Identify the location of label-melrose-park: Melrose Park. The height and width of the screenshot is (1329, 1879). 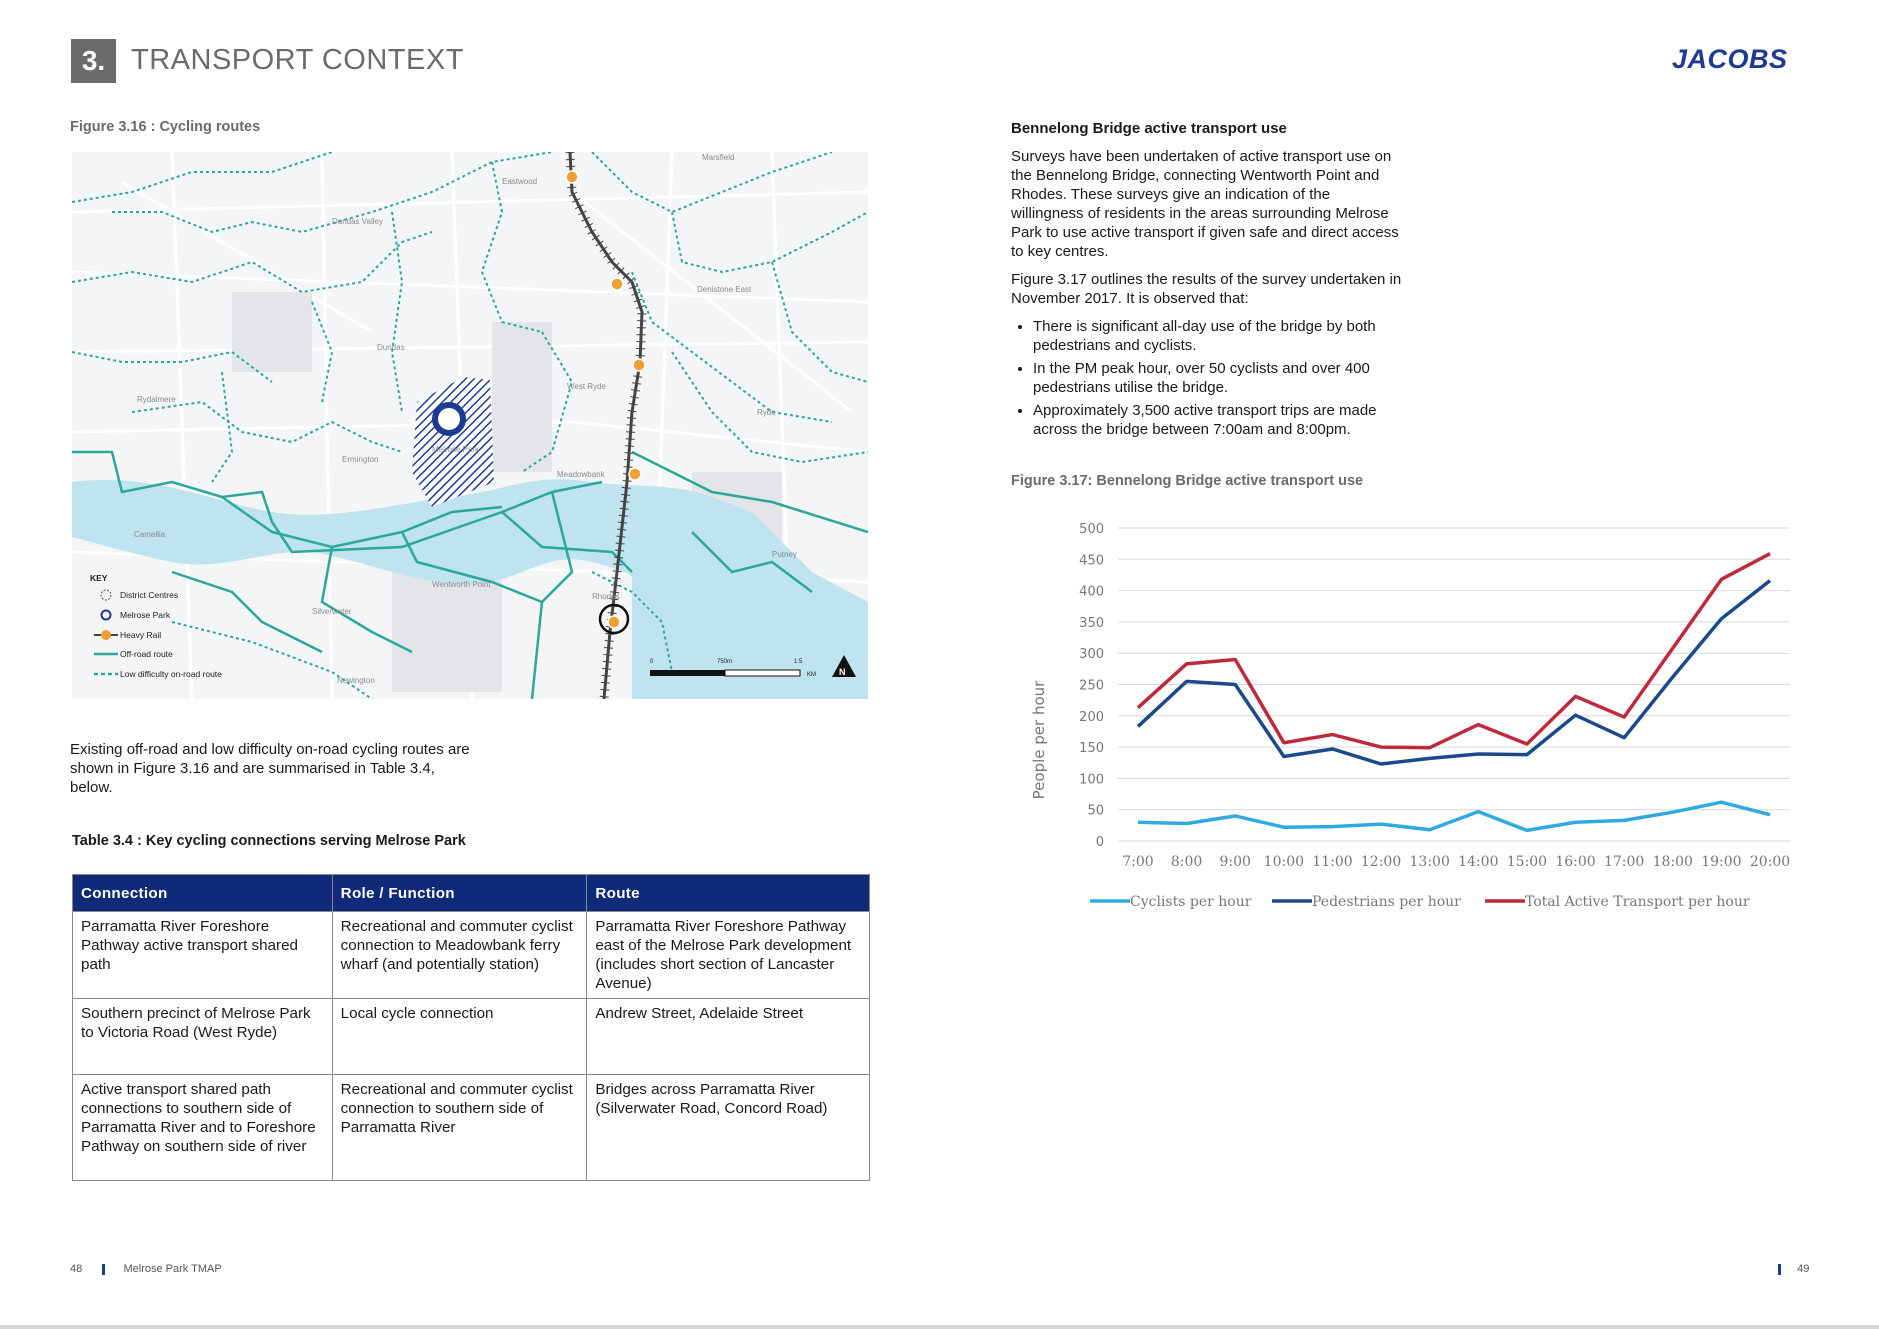
(456, 449).